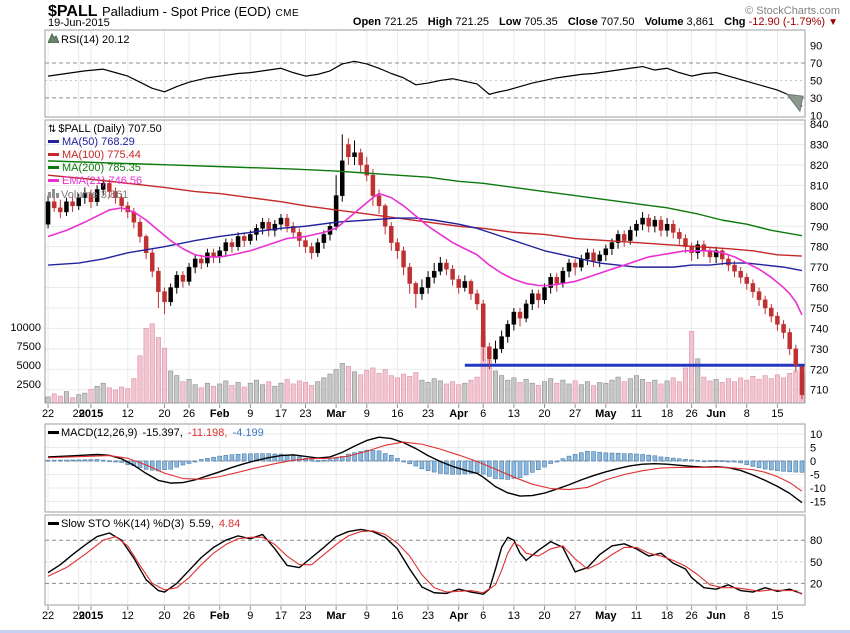 Image resolution: width=850 pixels, height=633 pixels. I want to click on svg-text: 90, so click(816, 47).